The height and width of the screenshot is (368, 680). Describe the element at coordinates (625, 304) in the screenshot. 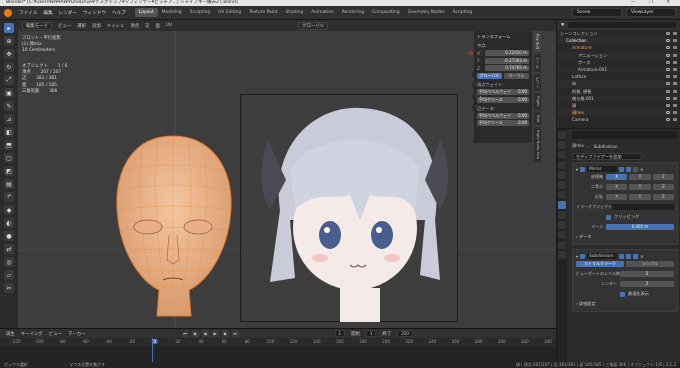

I see `advanced-subpanel-header: › 詳細設定` at that location.